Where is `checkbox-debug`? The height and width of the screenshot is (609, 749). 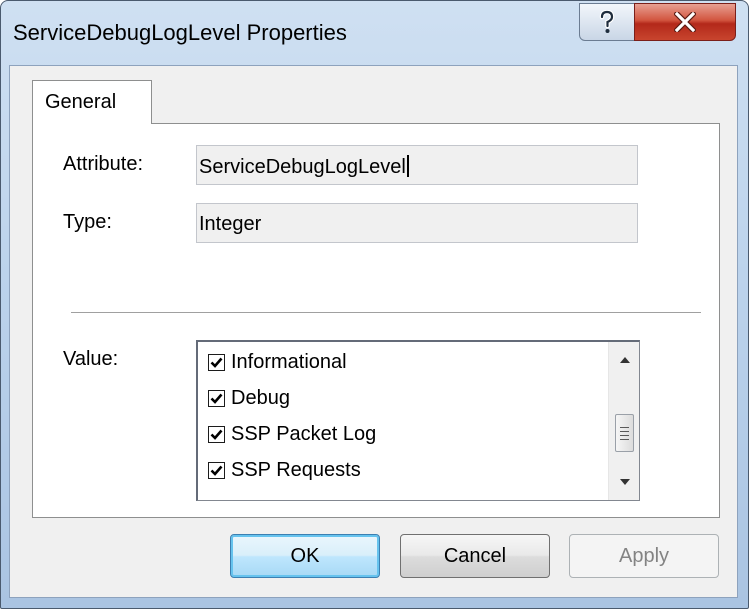
checkbox-debug is located at coordinates (216, 398).